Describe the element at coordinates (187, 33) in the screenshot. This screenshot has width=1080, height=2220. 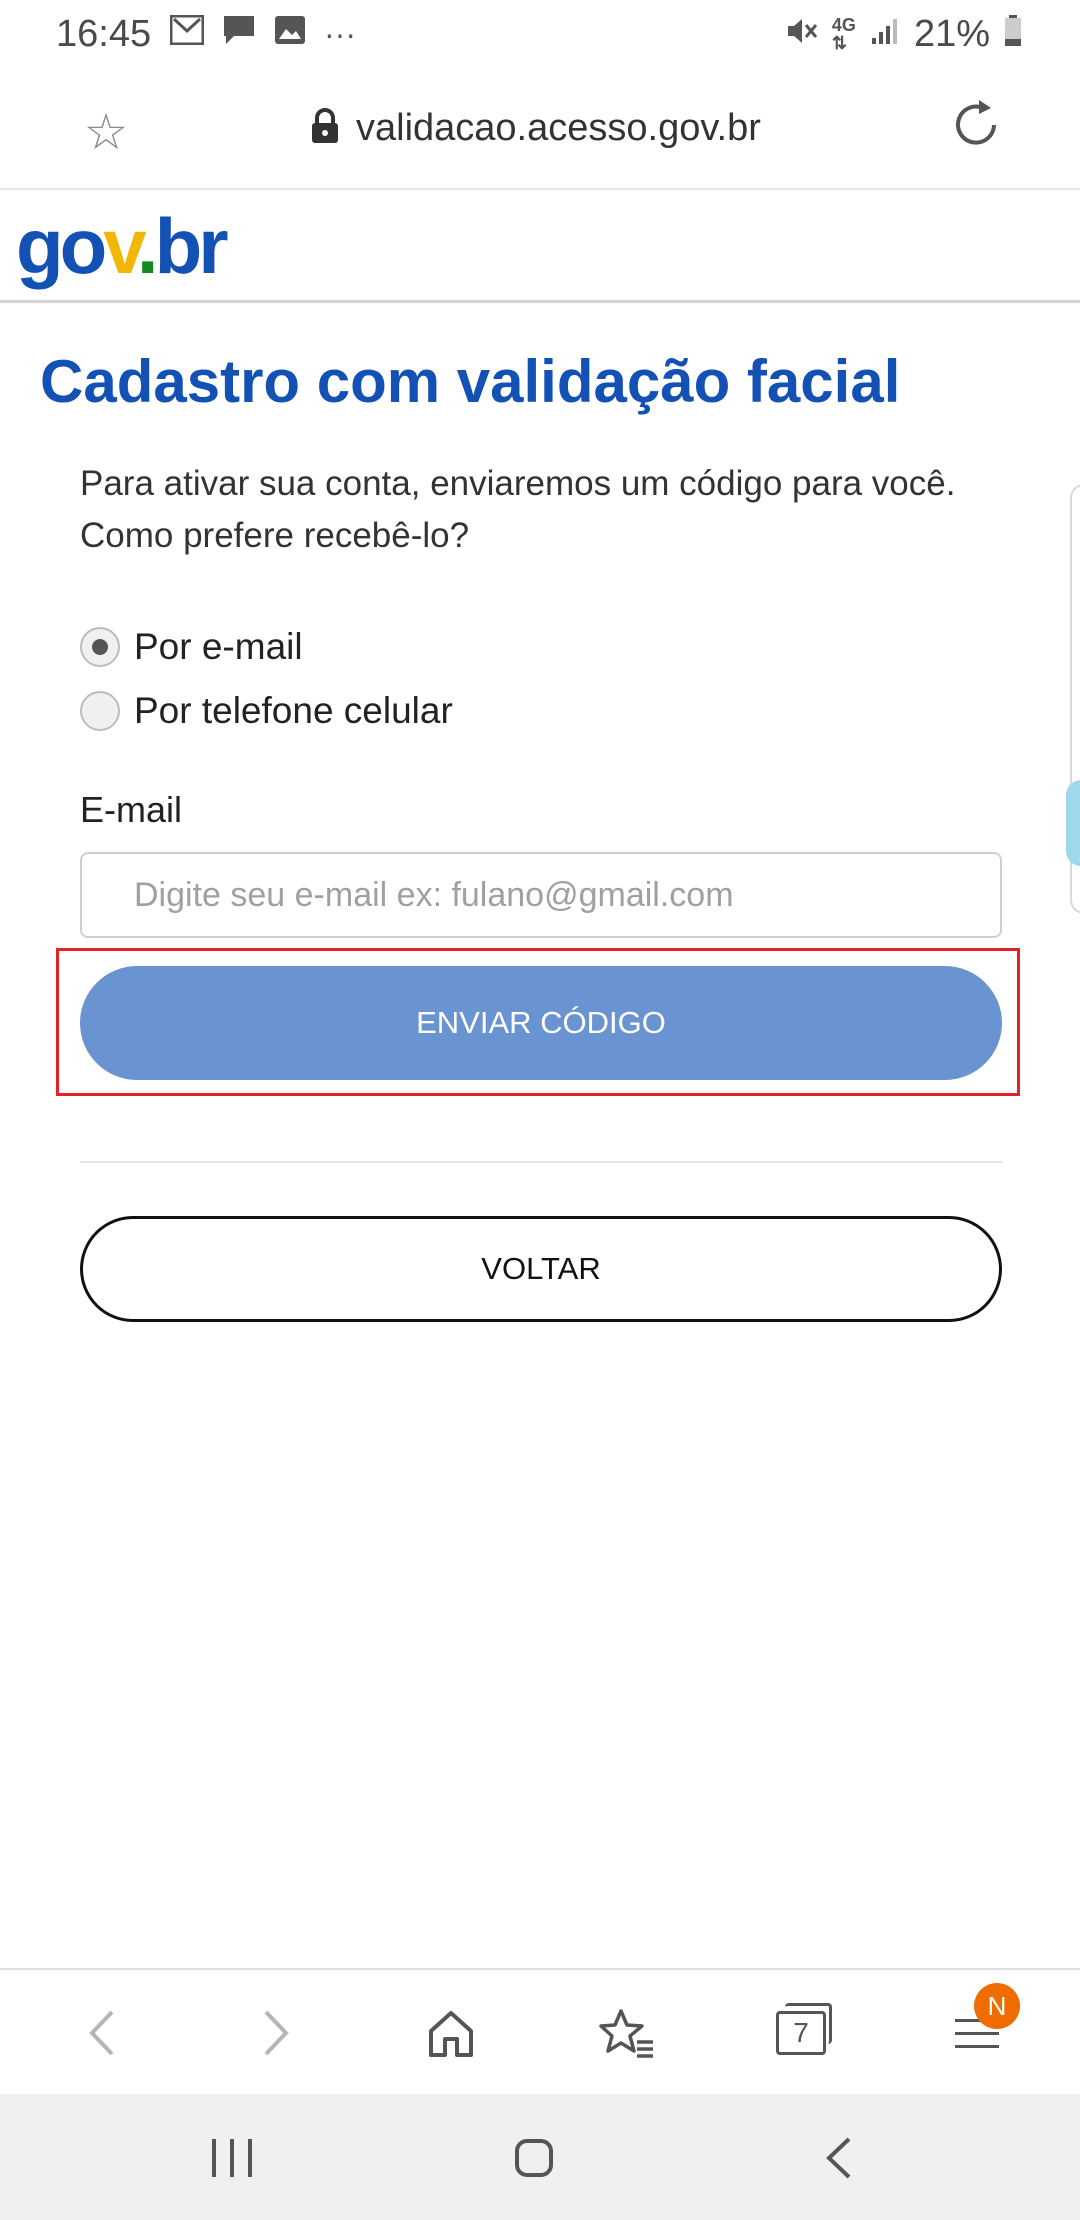
I see `gmail-icon` at that location.